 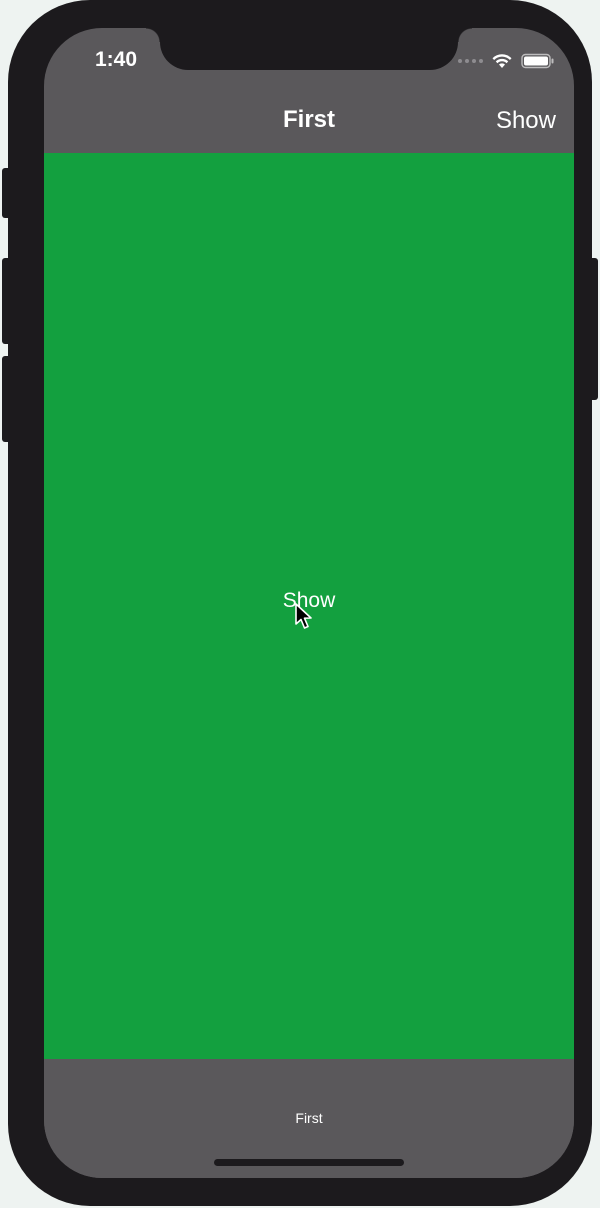 I want to click on mouse-pointer-icon, so click(x=303, y=616).